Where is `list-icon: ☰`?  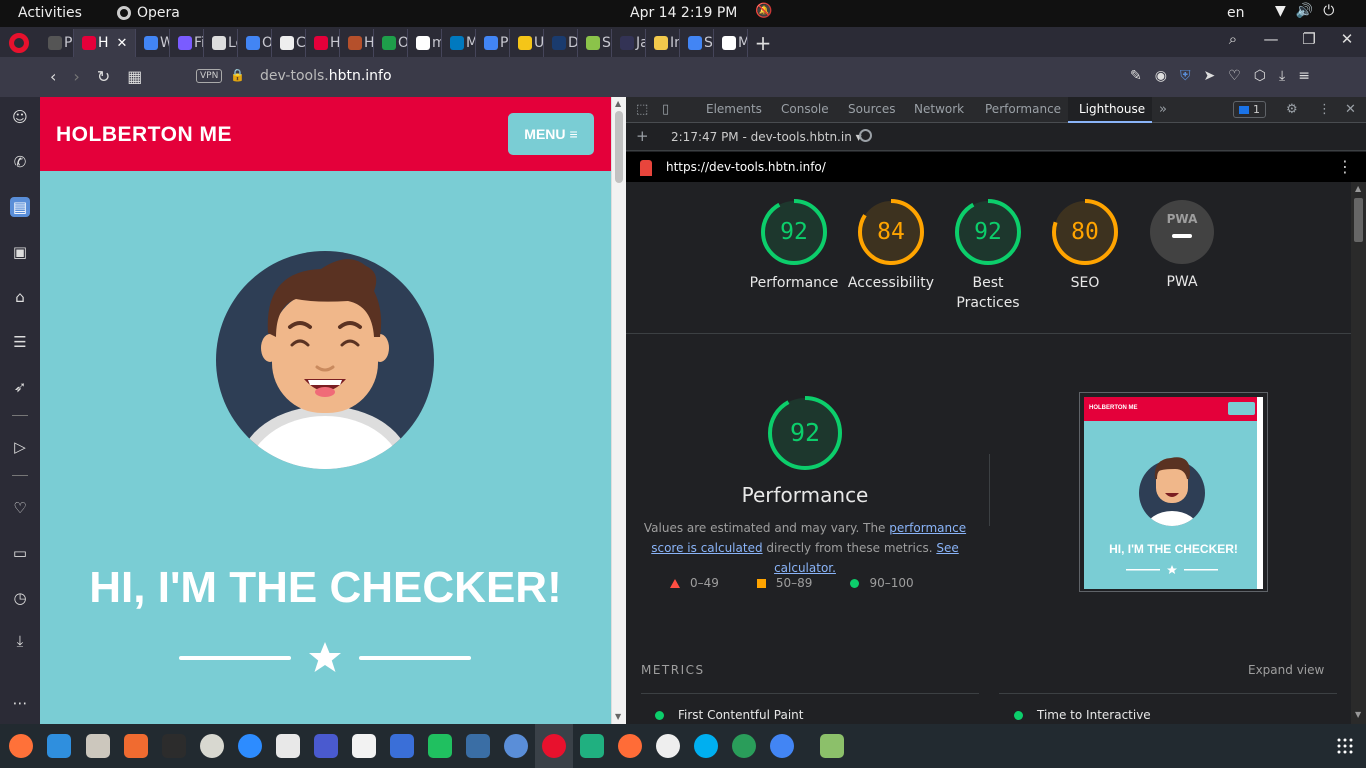
list-icon: ☰ is located at coordinates (20, 342).